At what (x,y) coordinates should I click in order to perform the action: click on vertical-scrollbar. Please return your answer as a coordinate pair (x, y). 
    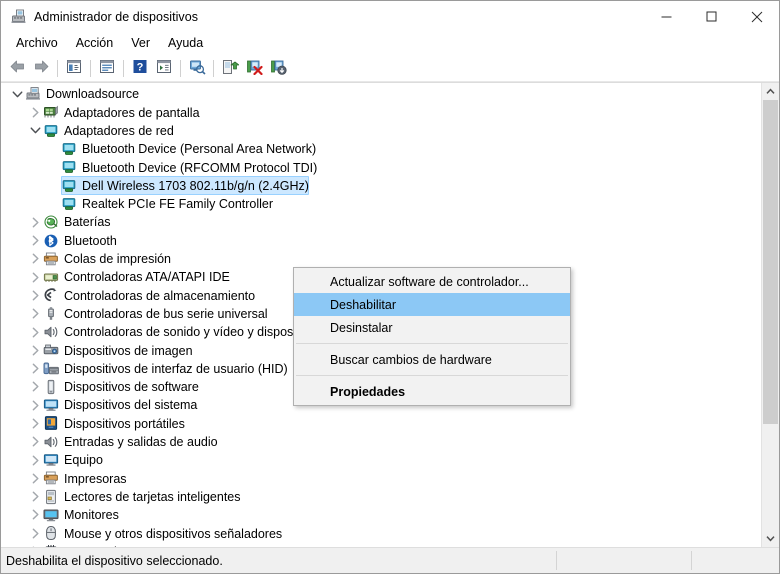
    Looking at the image, I should click on (770, 315).